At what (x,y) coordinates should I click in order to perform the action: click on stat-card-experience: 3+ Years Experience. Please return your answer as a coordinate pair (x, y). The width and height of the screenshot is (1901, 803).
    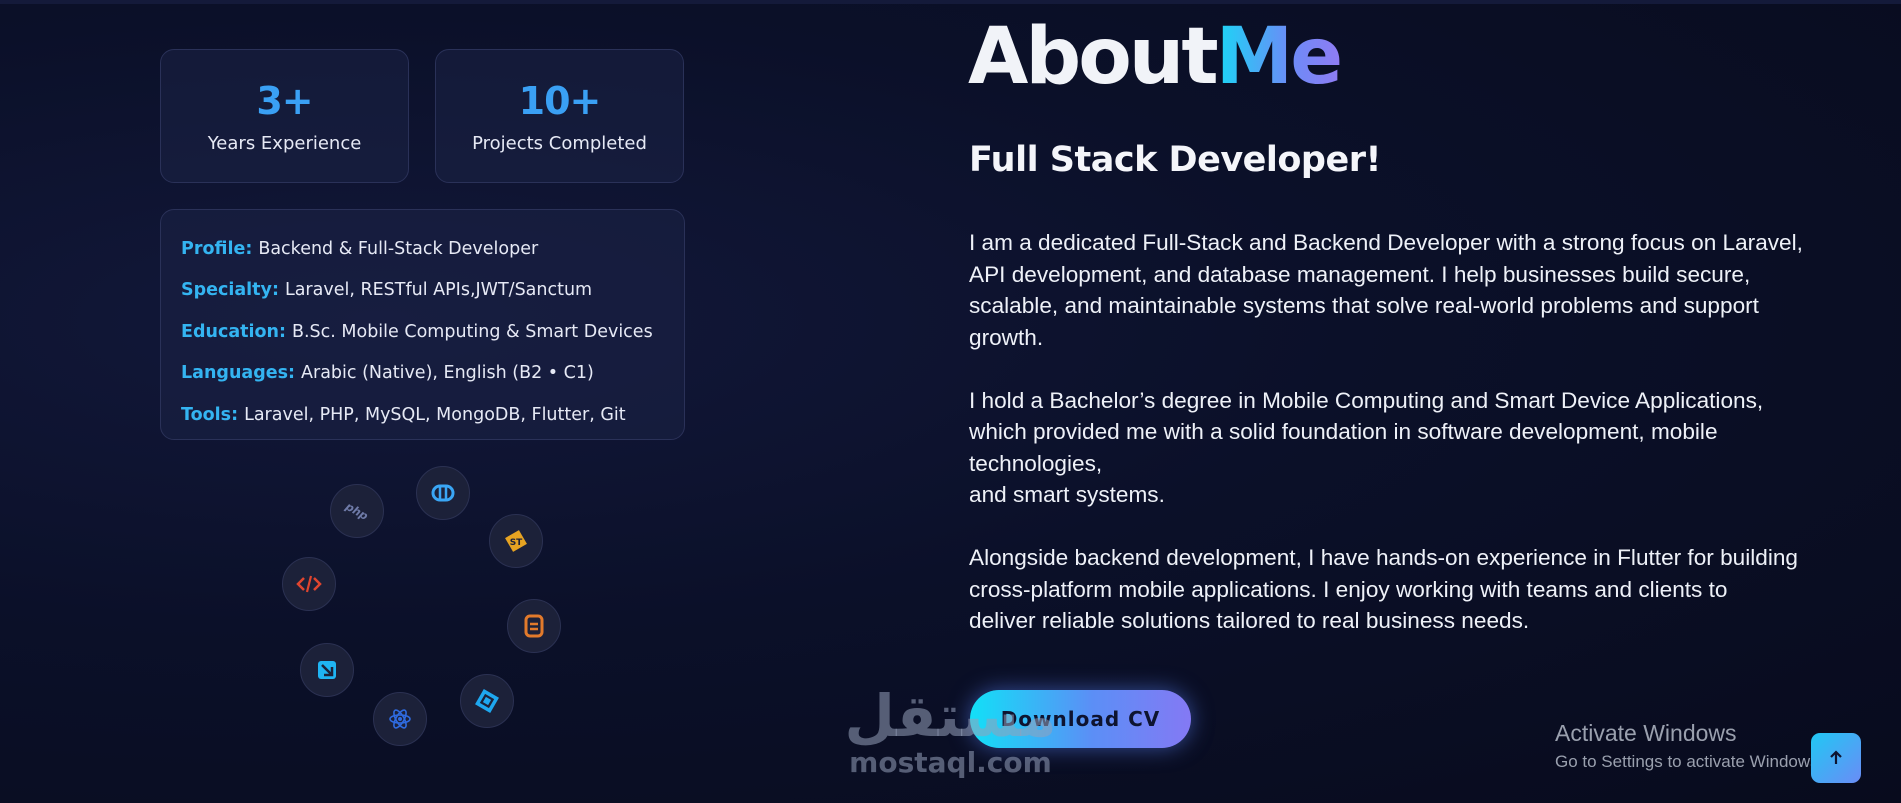
    Looking at the image, I should click on (284, 116).